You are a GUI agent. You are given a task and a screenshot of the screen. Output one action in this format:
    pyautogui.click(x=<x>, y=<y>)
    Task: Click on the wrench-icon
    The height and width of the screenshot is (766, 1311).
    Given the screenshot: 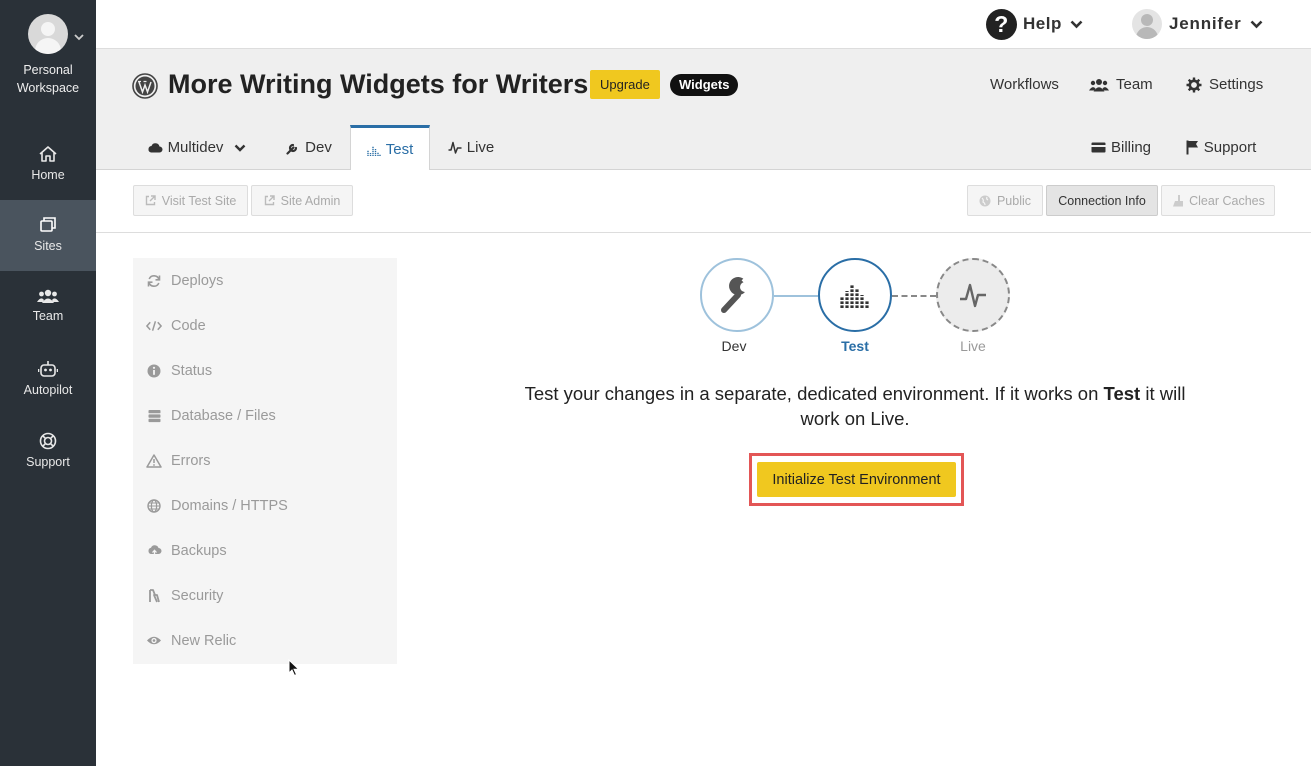 What is the action you would take?
    pyautogui.click(x=736, y=295)
    